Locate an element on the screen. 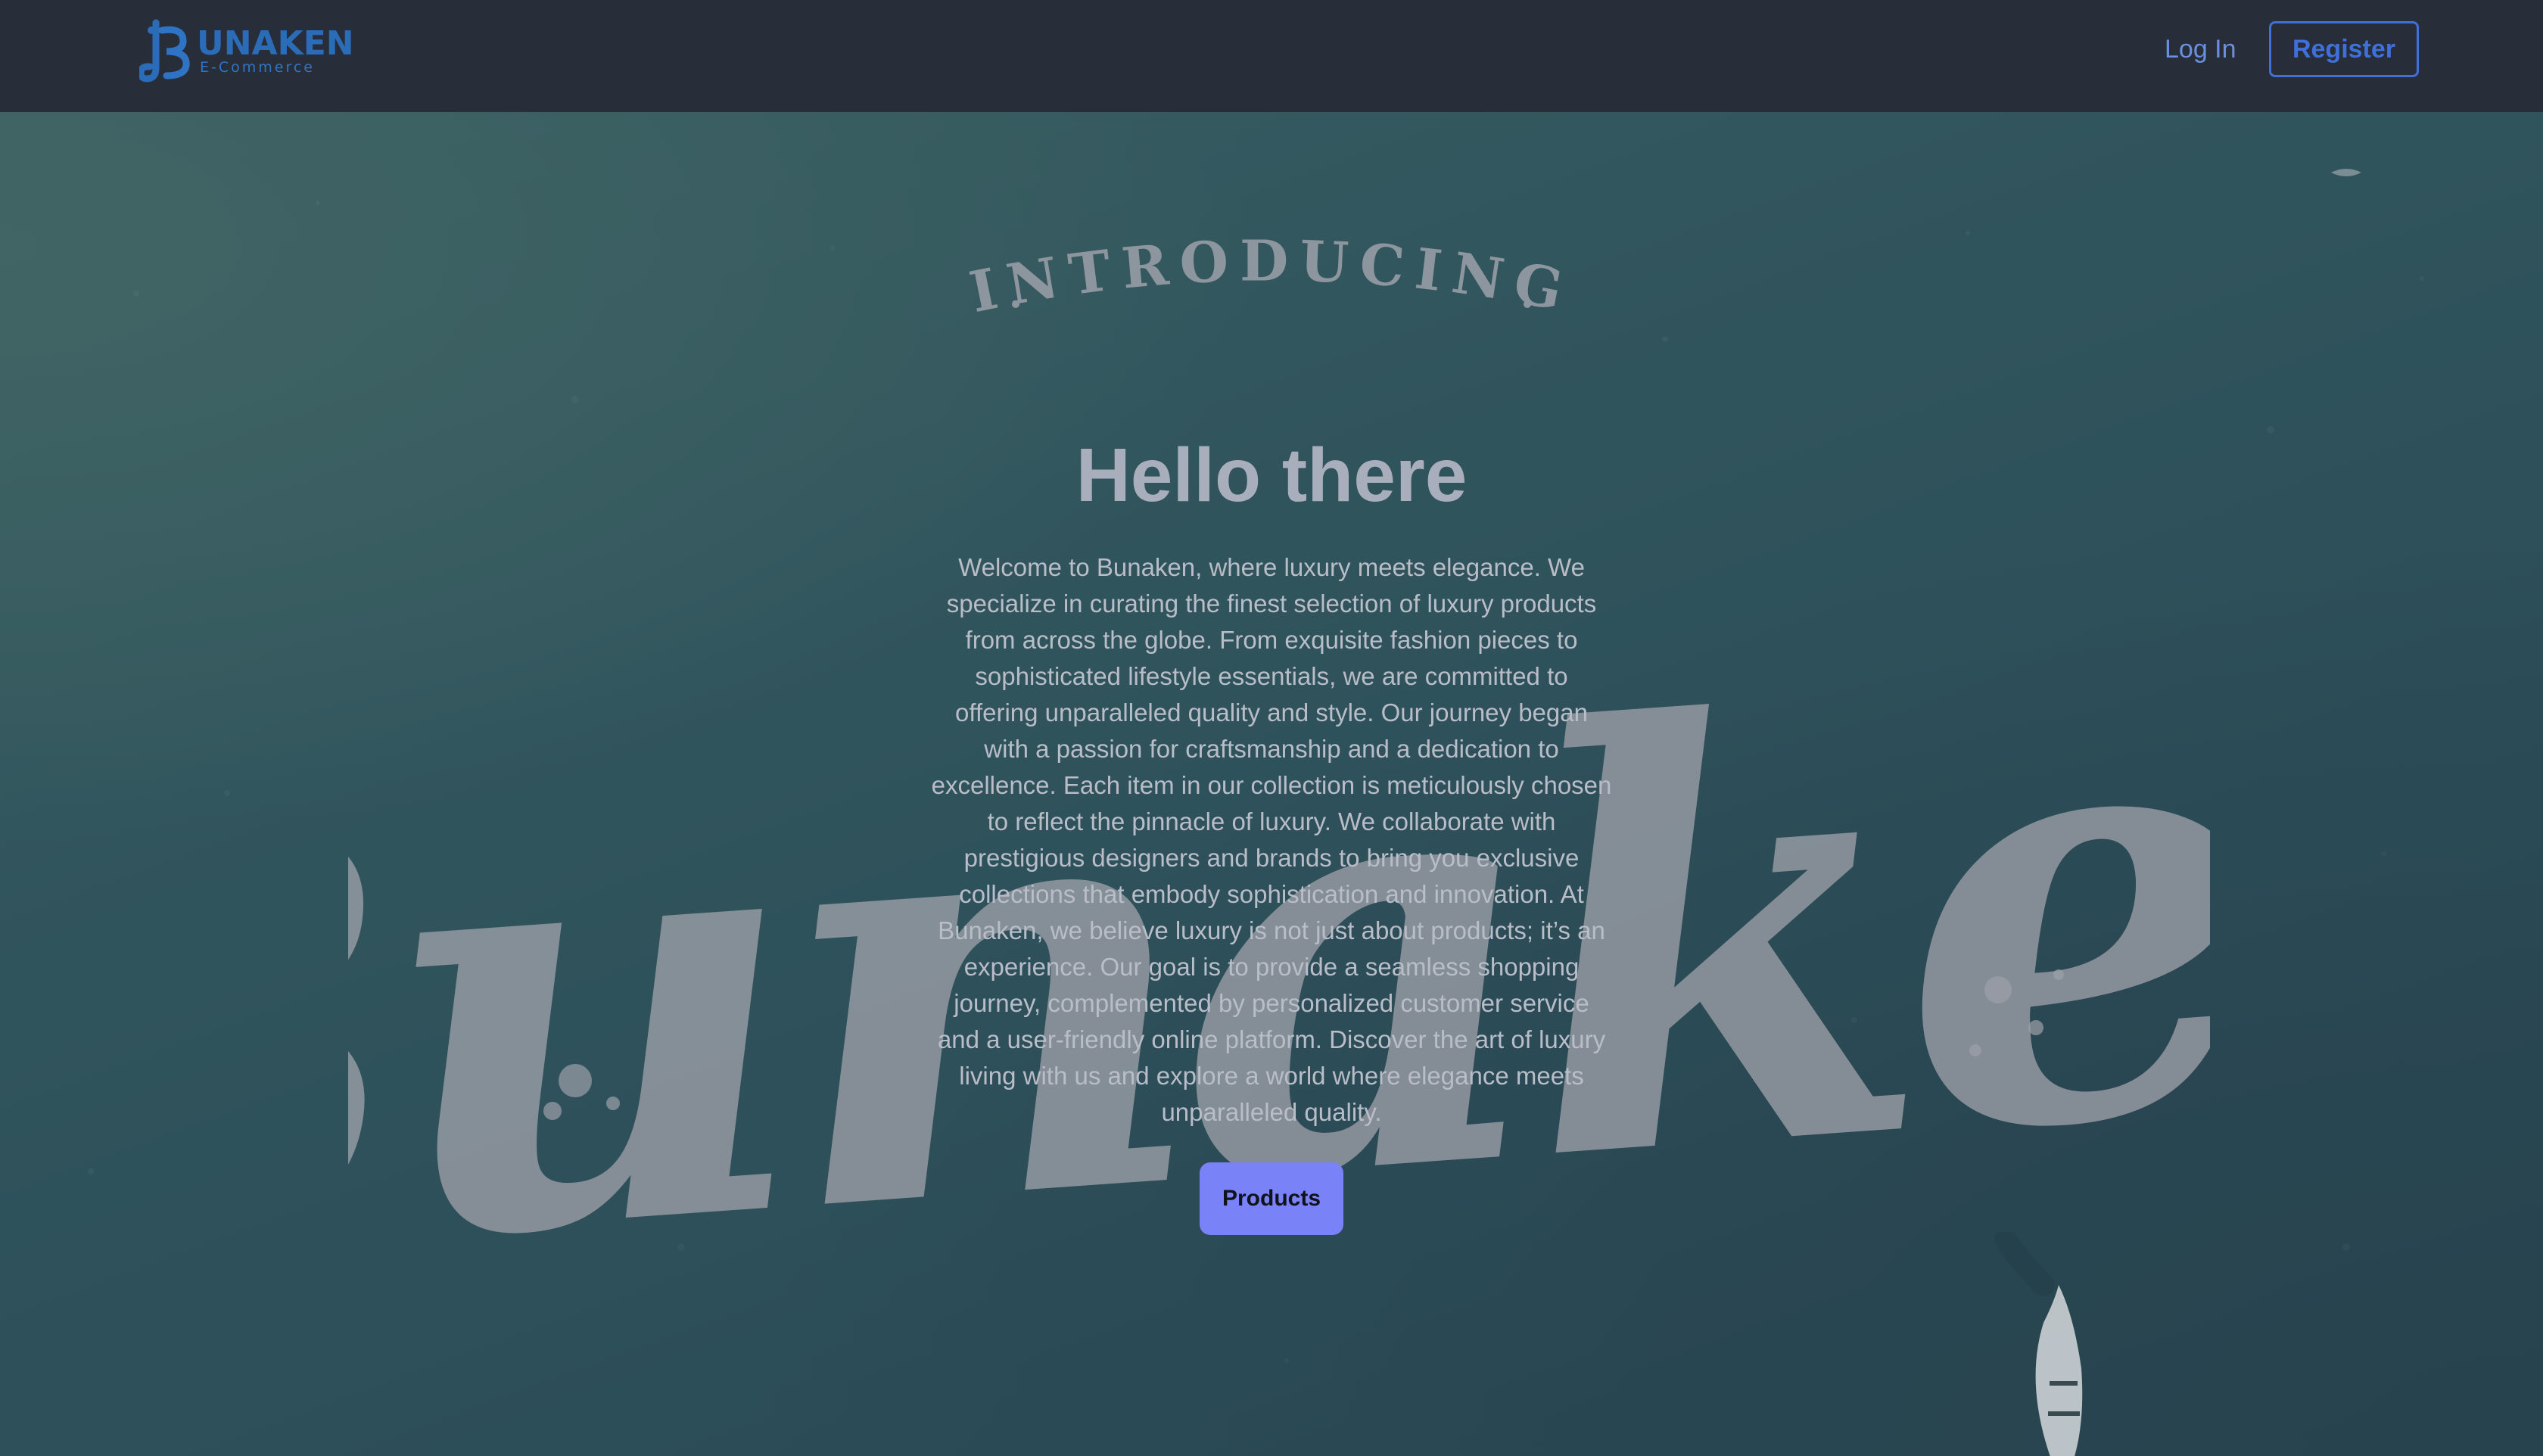 The width and height of the screenshot is (2543, 1456). brand-logo-icon is located at coordinates (164, 51).